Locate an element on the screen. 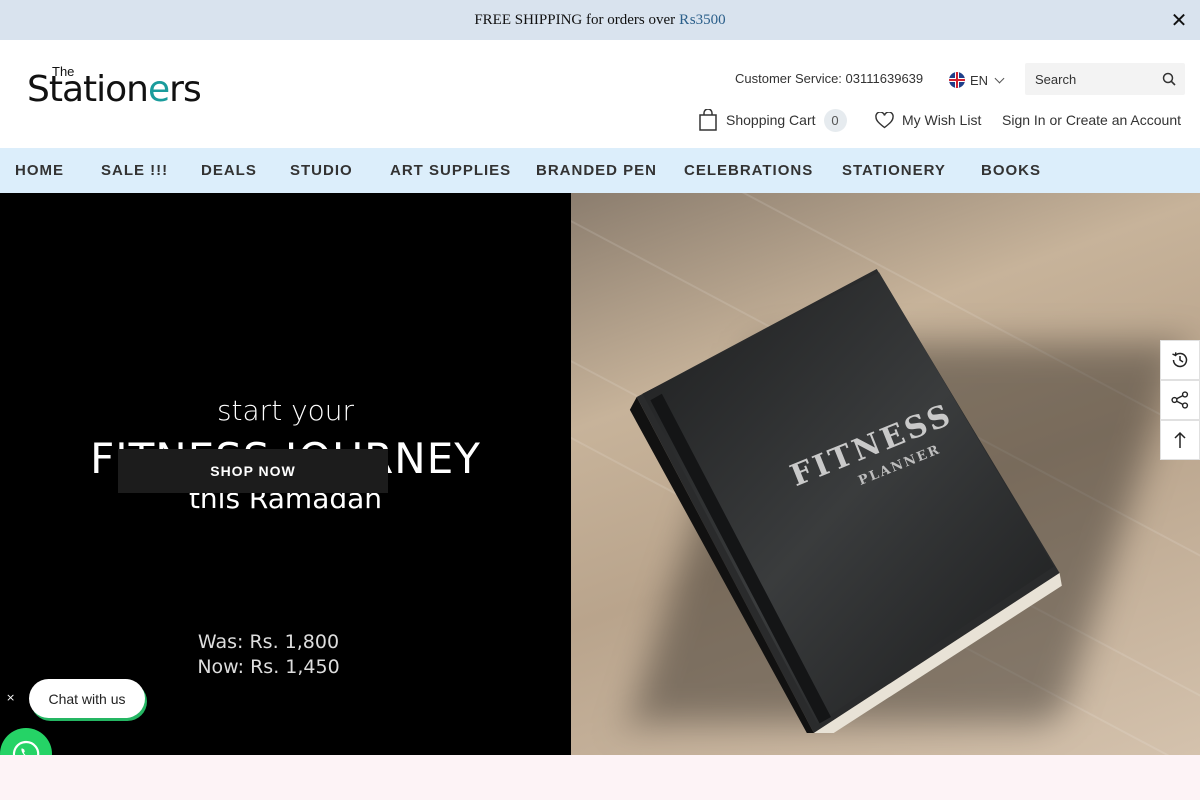 This screenshot has width=1200, height=800. history-icon is located at coordinates (1180, 360).